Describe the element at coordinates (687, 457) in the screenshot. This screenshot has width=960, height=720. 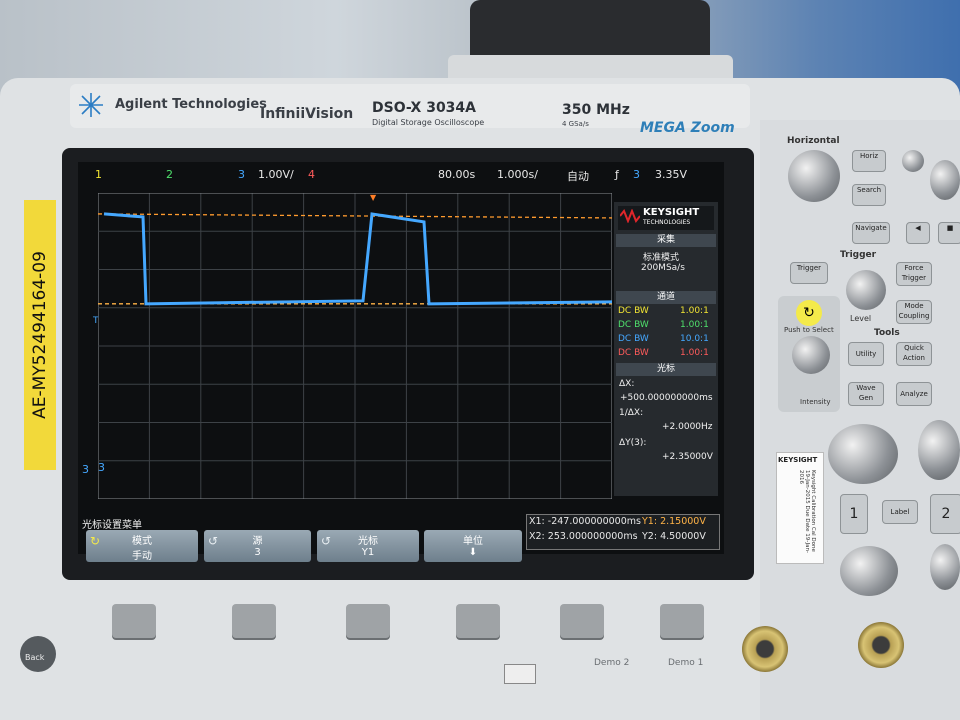
I see `delta-y-value: +2.35000V` at that location.